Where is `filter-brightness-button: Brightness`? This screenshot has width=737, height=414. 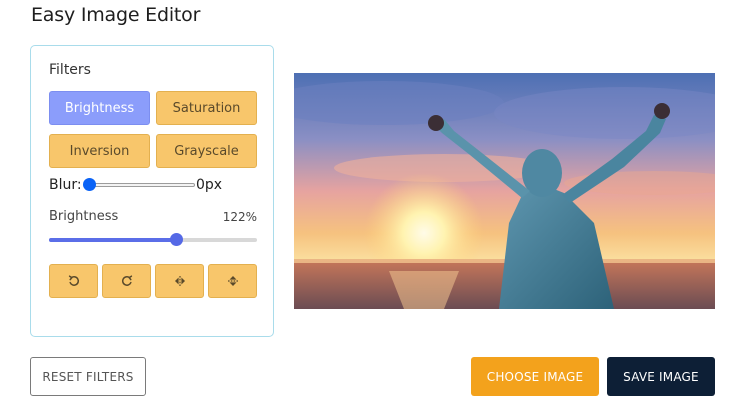
filter-brightness-button: Brightness is located at coordinates (99, 108).